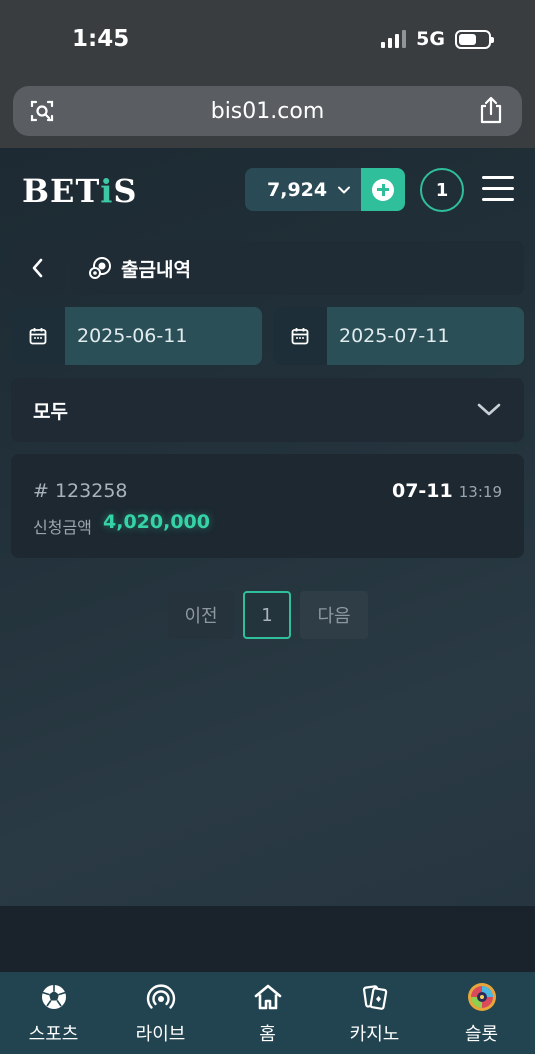 This screenshot has width=535, height=1054. What do you see at coordinates (42, 111) in the screenshot?
I see `page-settings-icon` at bounding box center [42, 111].